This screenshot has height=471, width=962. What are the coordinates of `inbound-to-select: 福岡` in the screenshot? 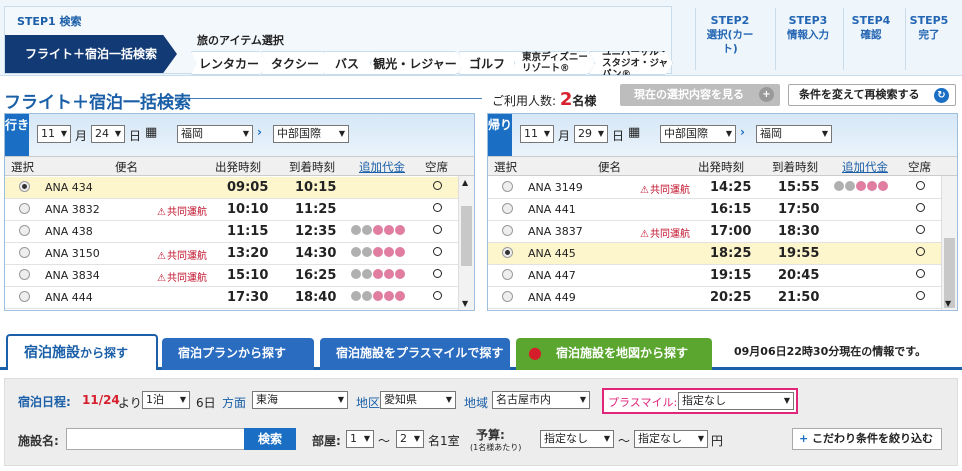 It's located at (794, 134).